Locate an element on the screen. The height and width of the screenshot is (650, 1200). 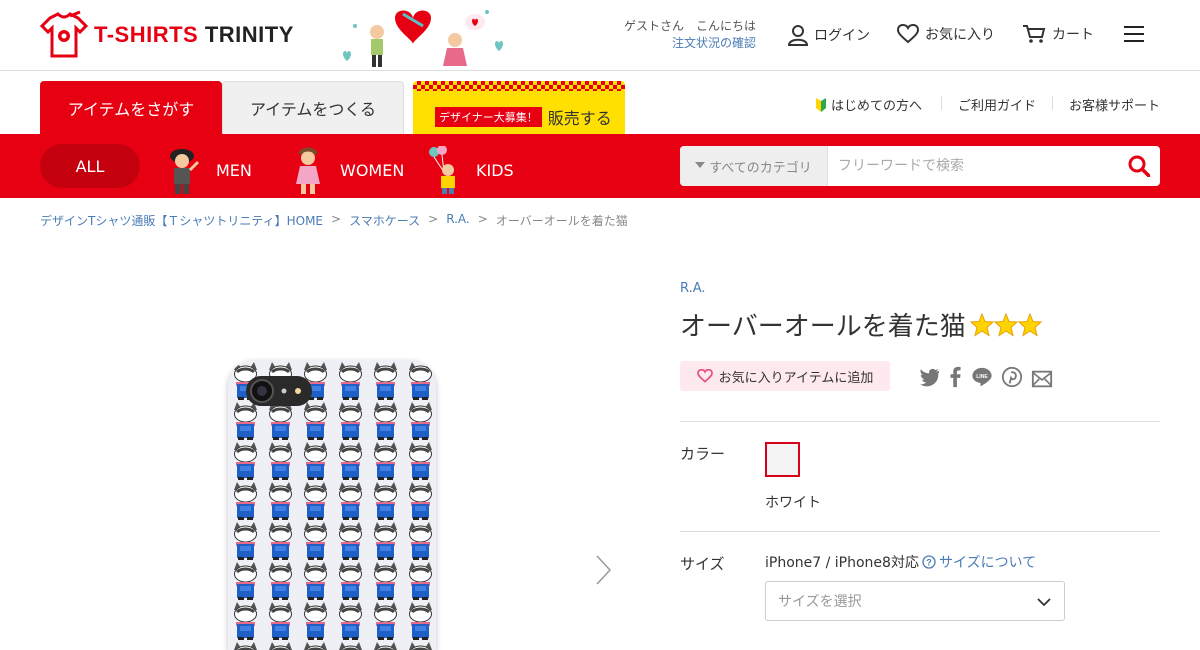
size-label: サイズ is located at coordinates (702, 564).